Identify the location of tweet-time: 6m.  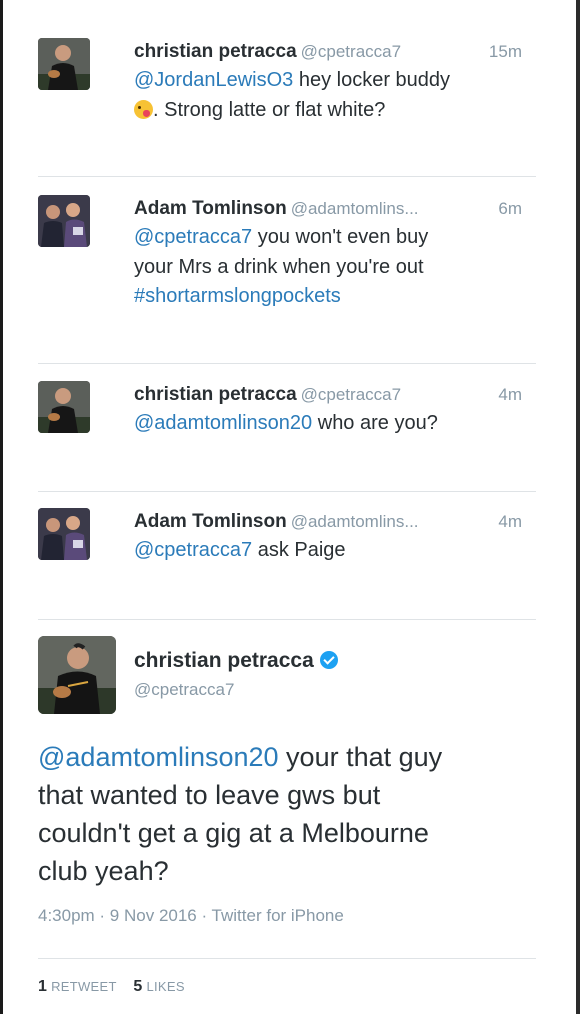
(510, 209).